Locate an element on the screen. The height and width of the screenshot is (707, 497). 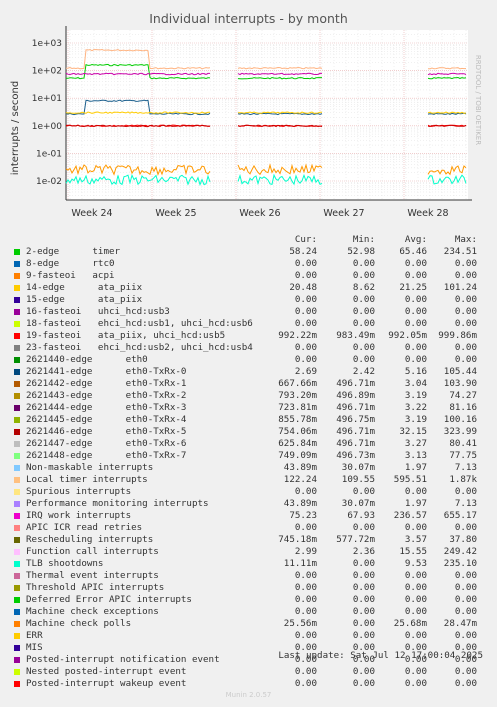
legend-name: 2621444-edge eth0-TxRx-3 is located at coordinates (106, 407).